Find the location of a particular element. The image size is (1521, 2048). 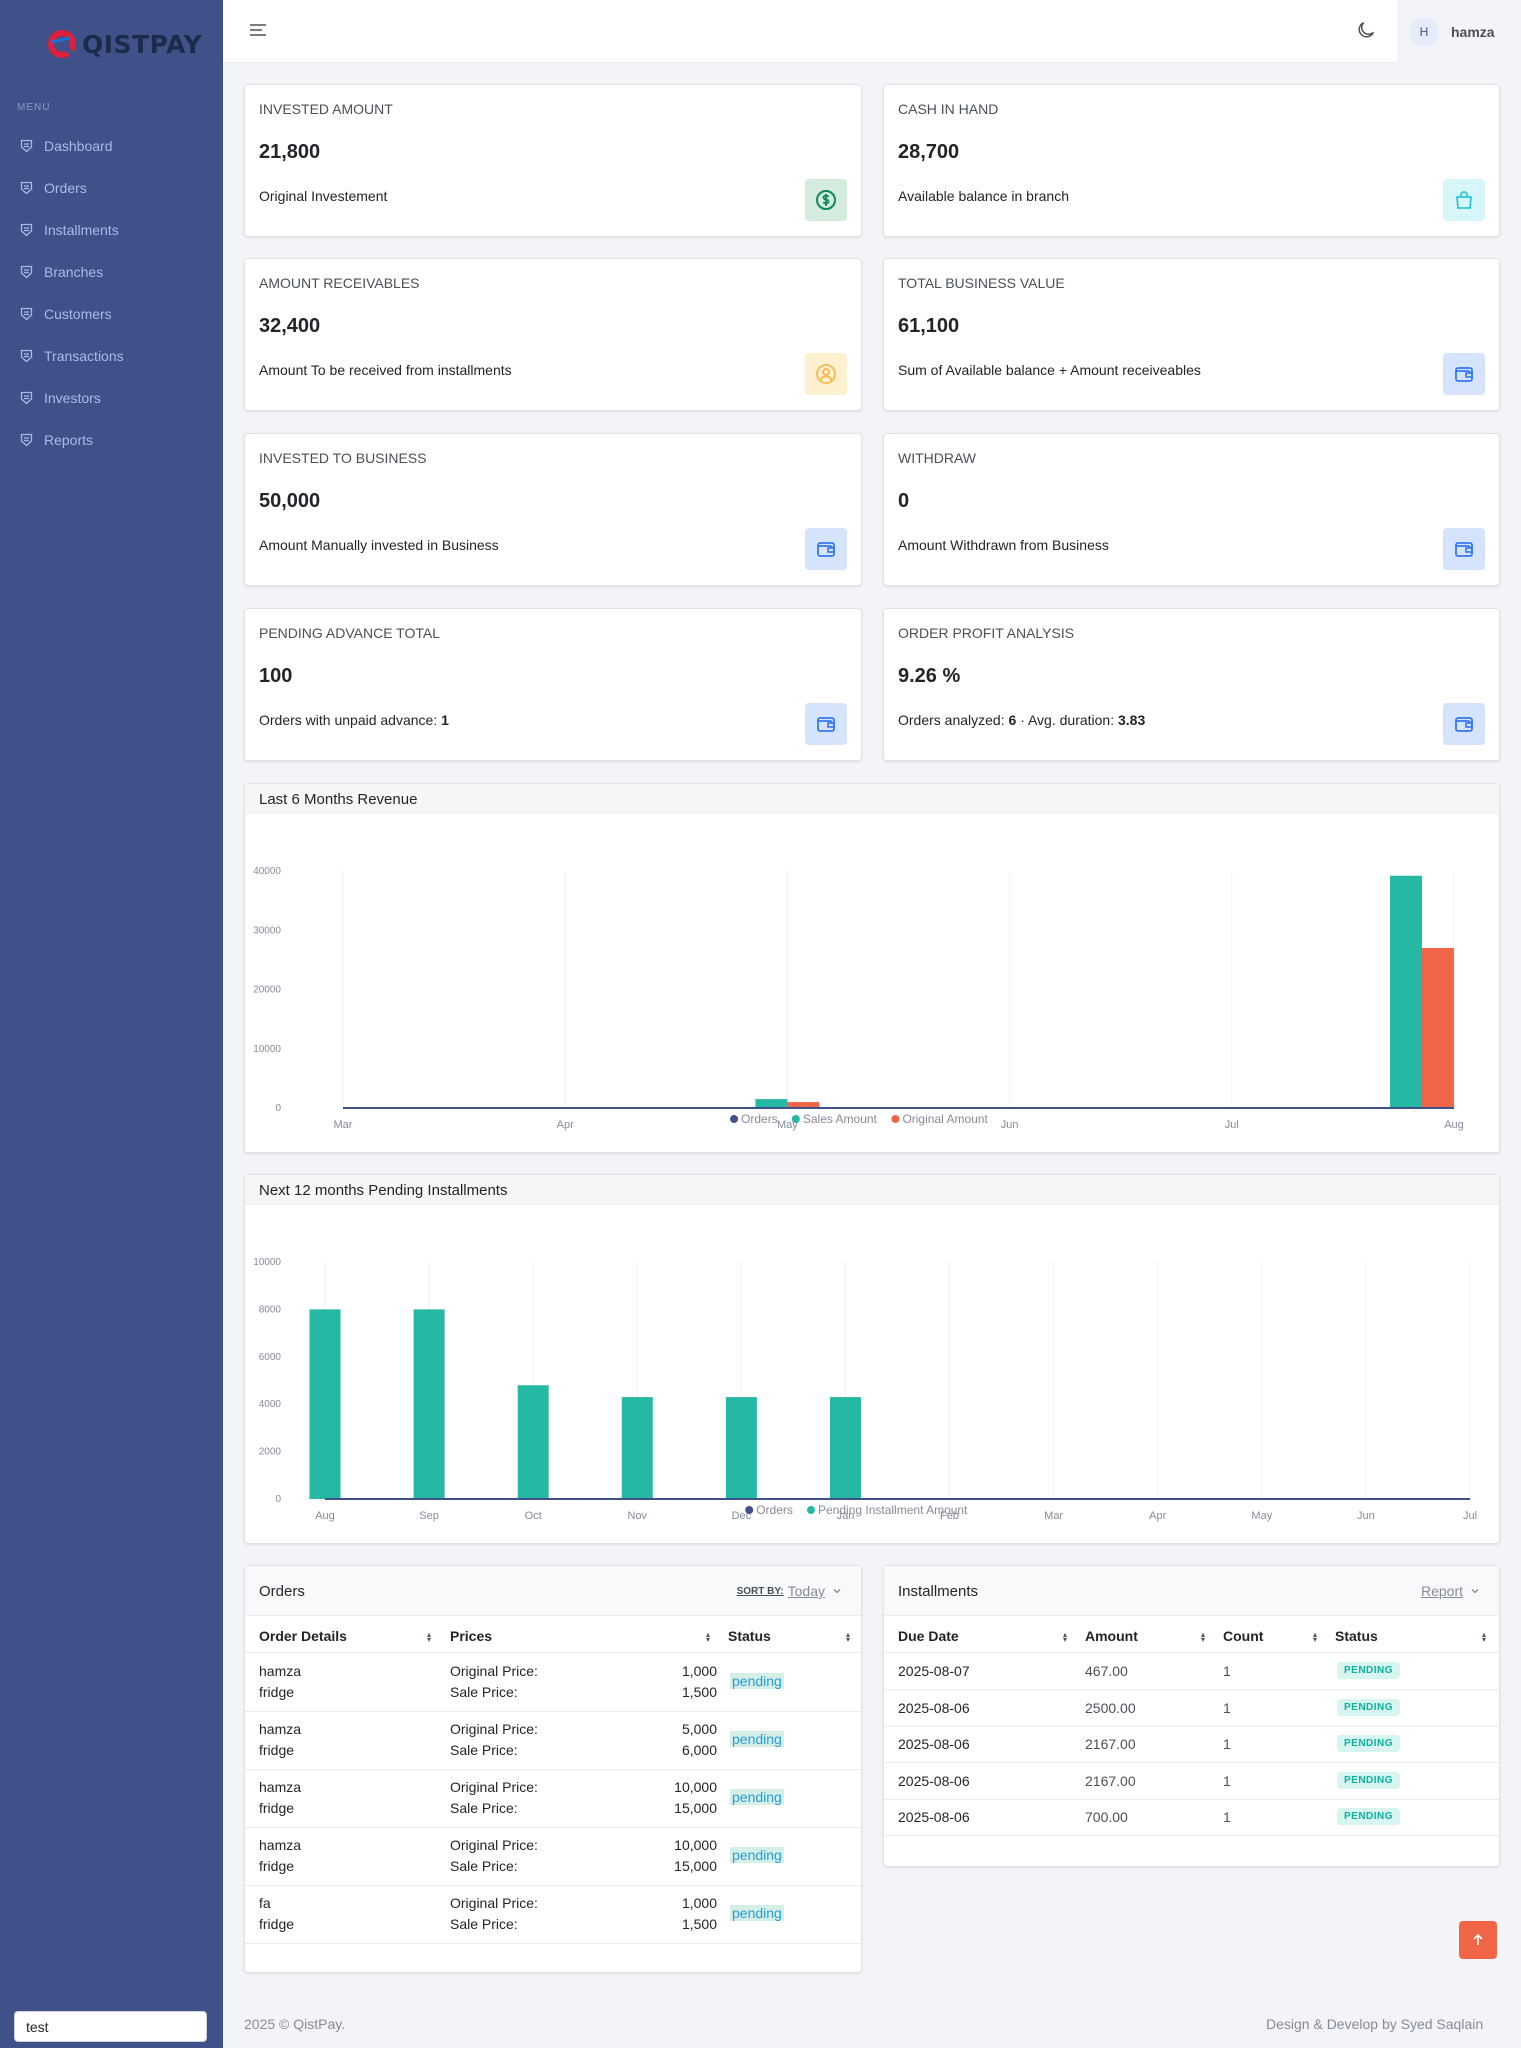

column-header: Due Date is located at coordinates (928, 1636).